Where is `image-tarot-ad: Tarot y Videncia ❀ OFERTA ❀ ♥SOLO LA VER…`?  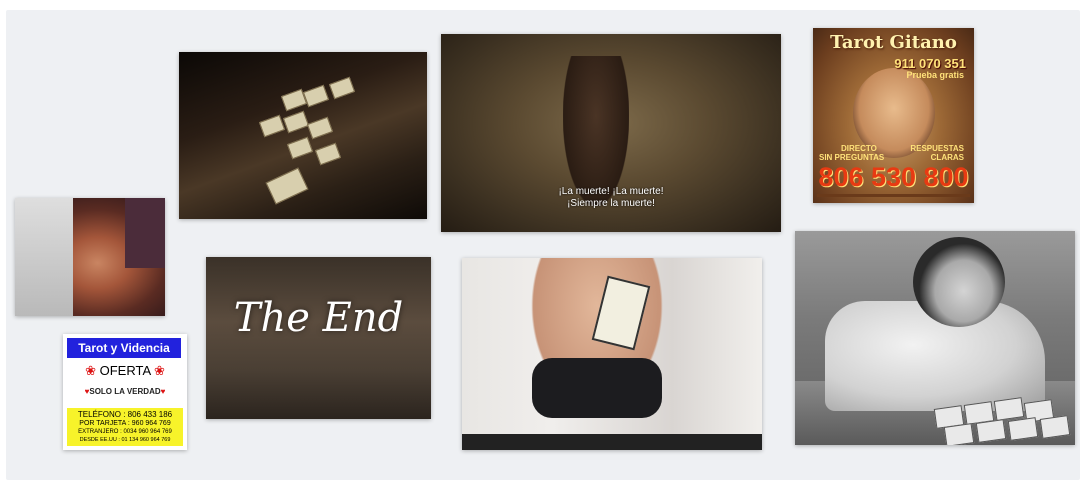 image-tarot-ad: Tarot y Videncia ❀ OFERTA ❀ ♥SOLO LA VER… is located at coordinates (125, 392).